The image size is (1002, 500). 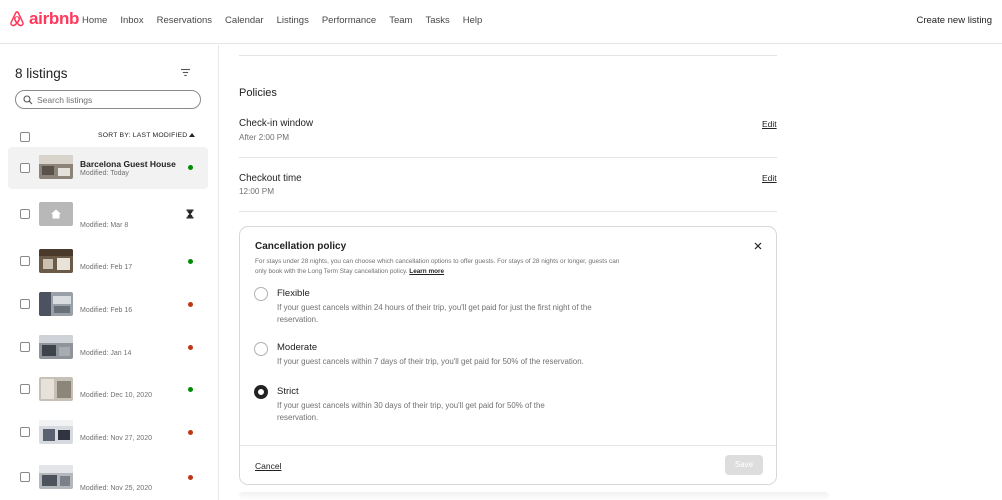 I want to click on nav-inbox: Inbox, so click(x=131, y=20).